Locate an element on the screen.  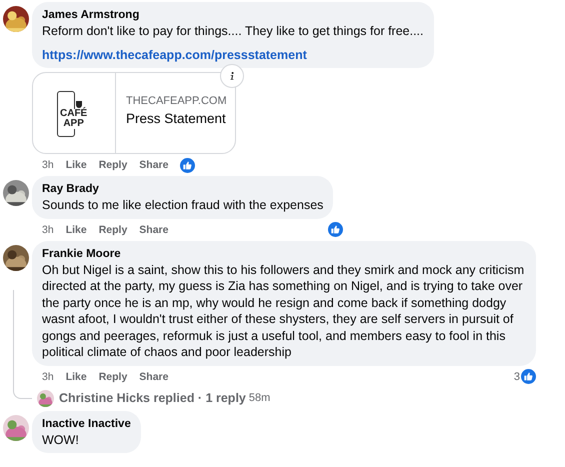
author-name: Inactive Inactive is located at coordinates (86, 424).